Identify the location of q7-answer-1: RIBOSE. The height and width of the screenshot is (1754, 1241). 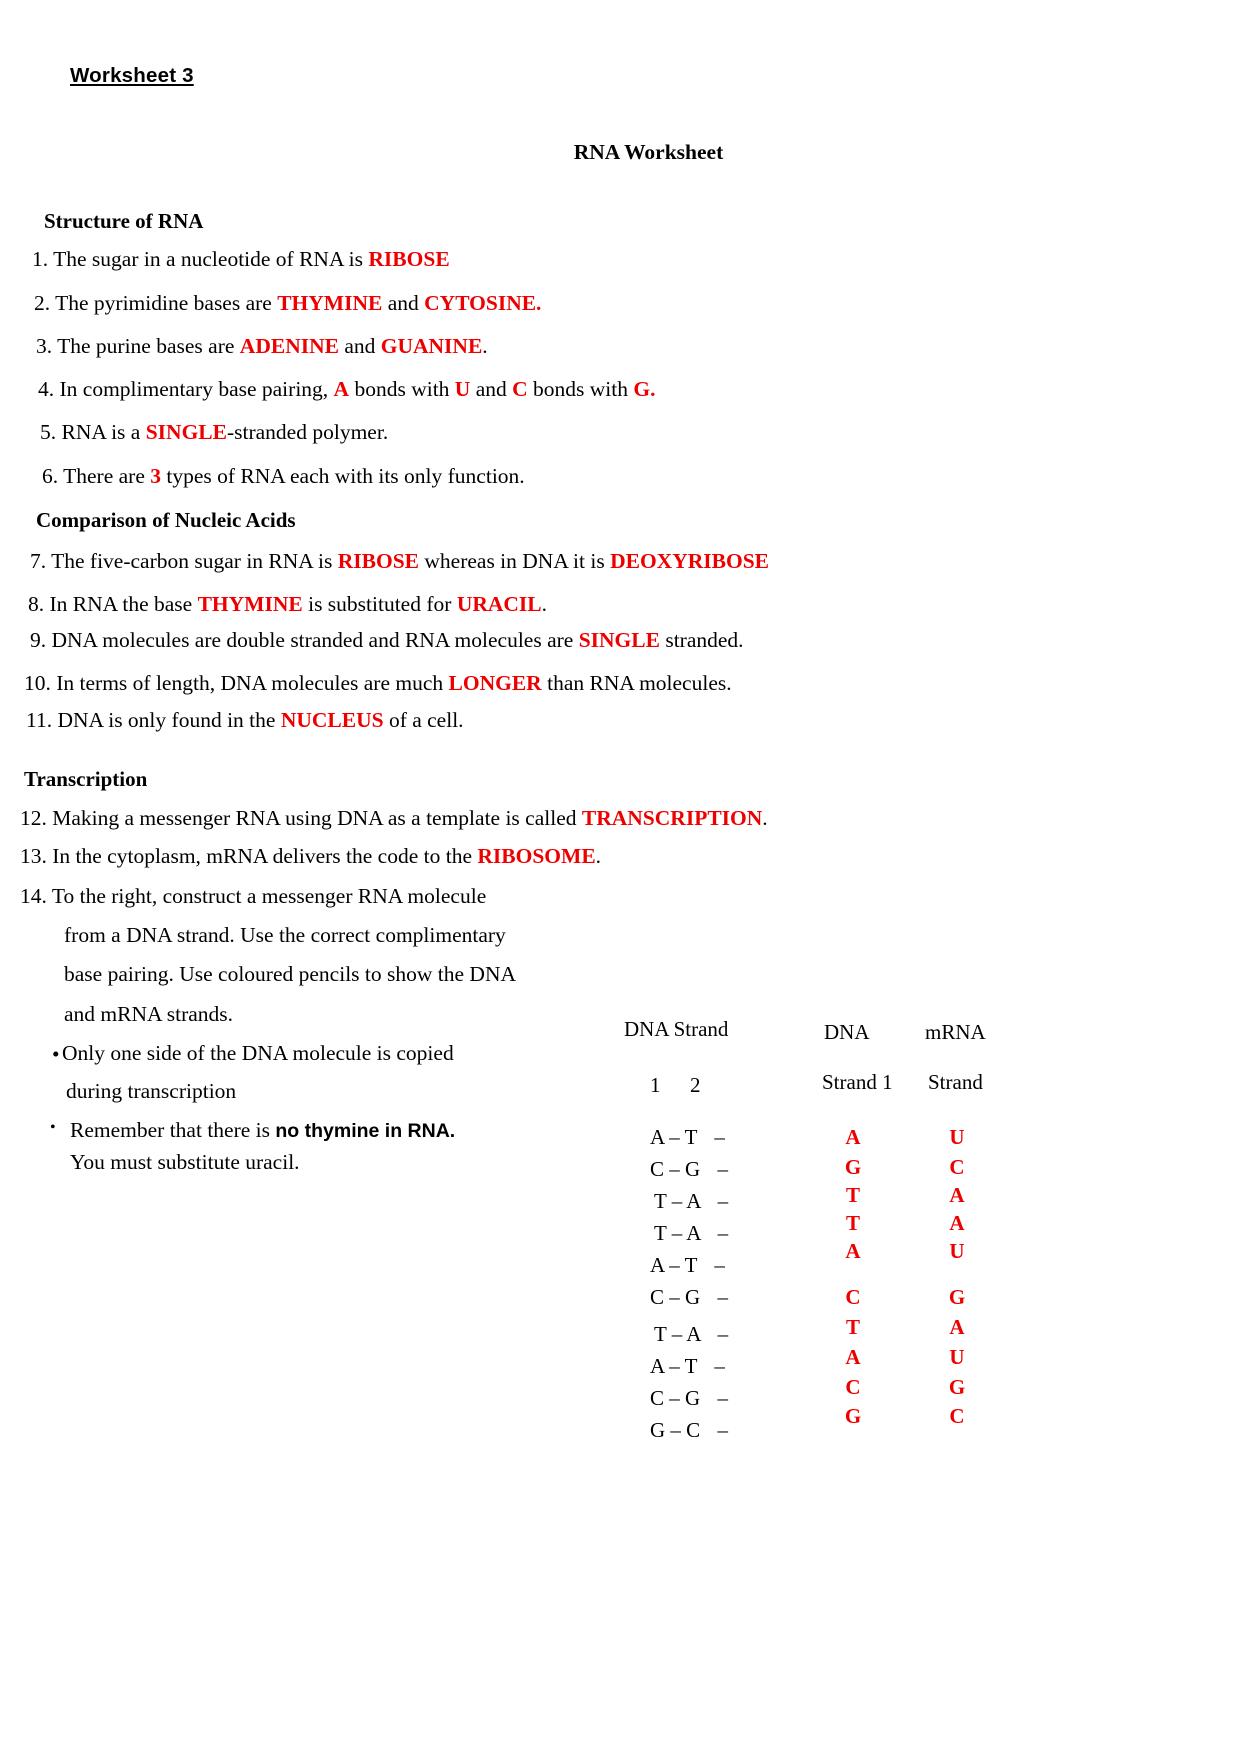
(378, 561).